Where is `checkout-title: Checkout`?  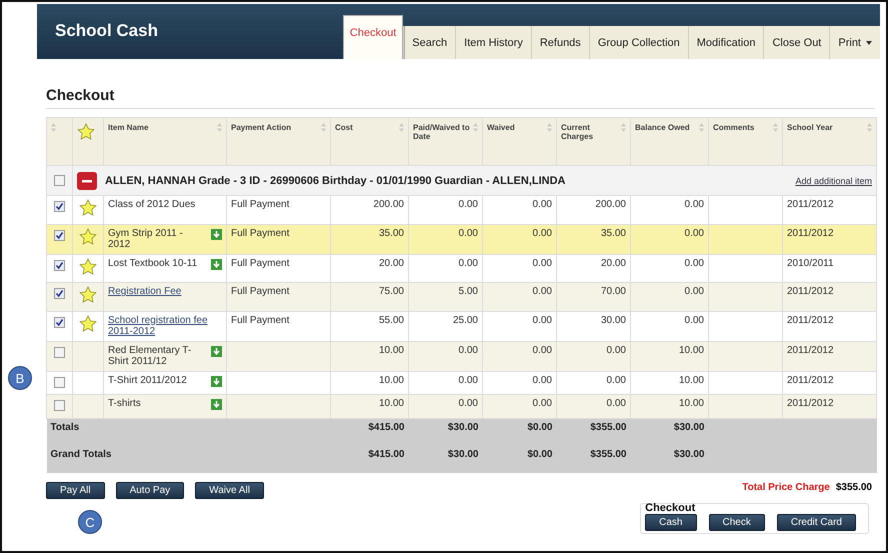
checkout-title: Checkout is located at coordinates (670, 508).